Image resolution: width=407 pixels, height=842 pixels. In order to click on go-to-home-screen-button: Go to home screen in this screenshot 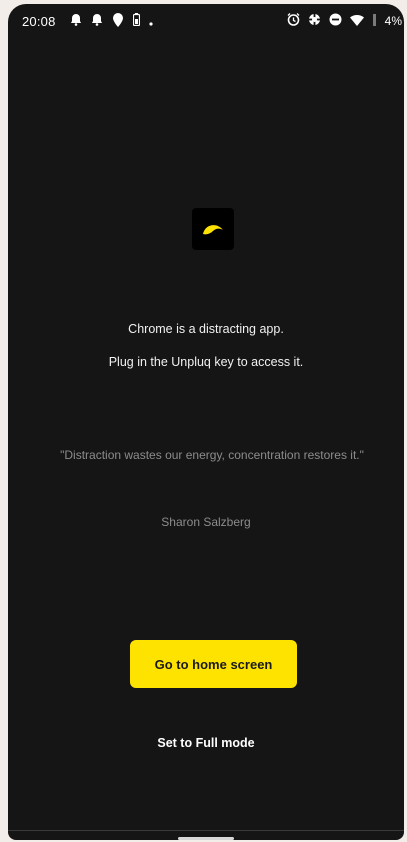, I will do `click(213, 664)`.